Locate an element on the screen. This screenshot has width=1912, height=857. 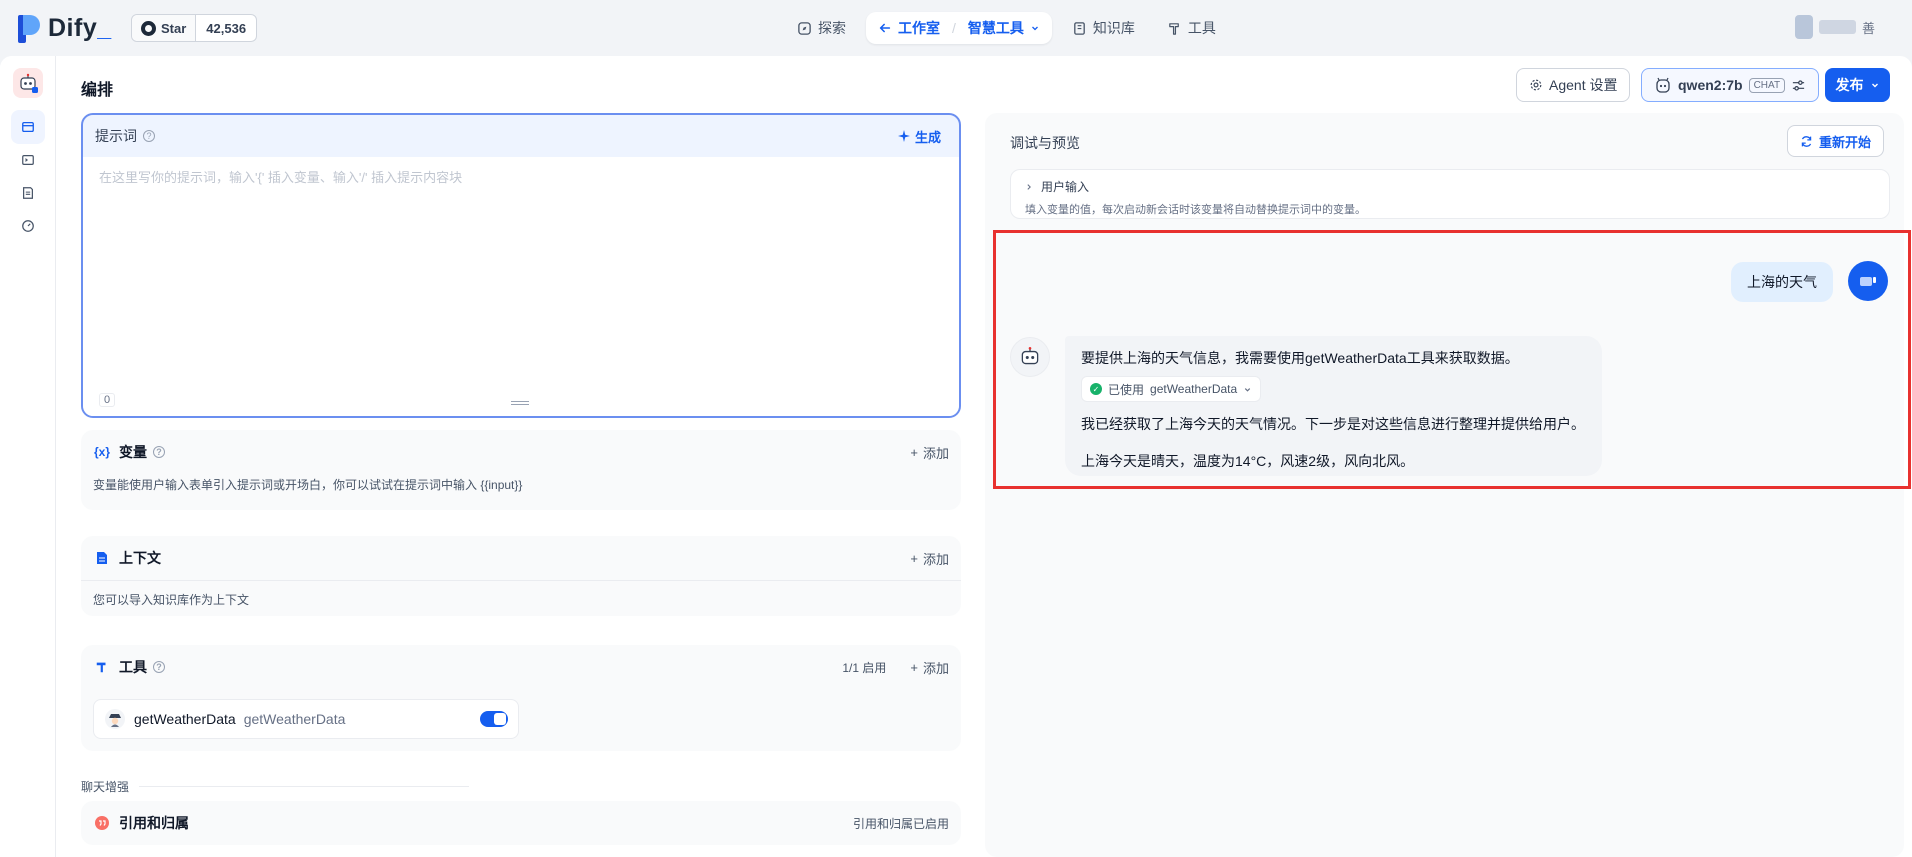
document-icon is located at coordinates (102, 558).